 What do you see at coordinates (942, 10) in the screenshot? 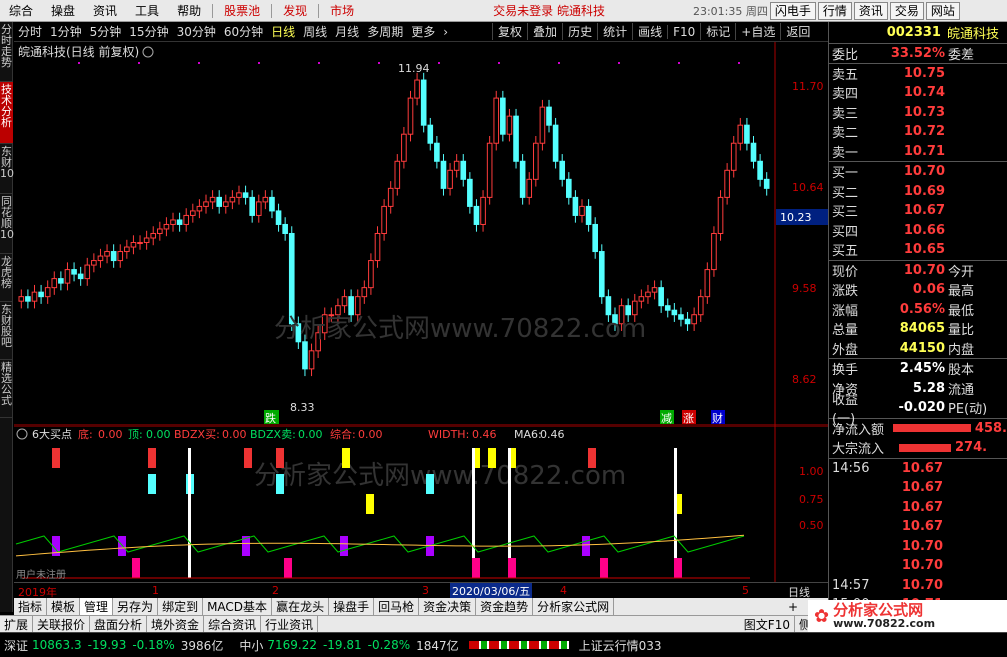
I see `button-wangzhan: 网站` at bounding box center [942, 10].